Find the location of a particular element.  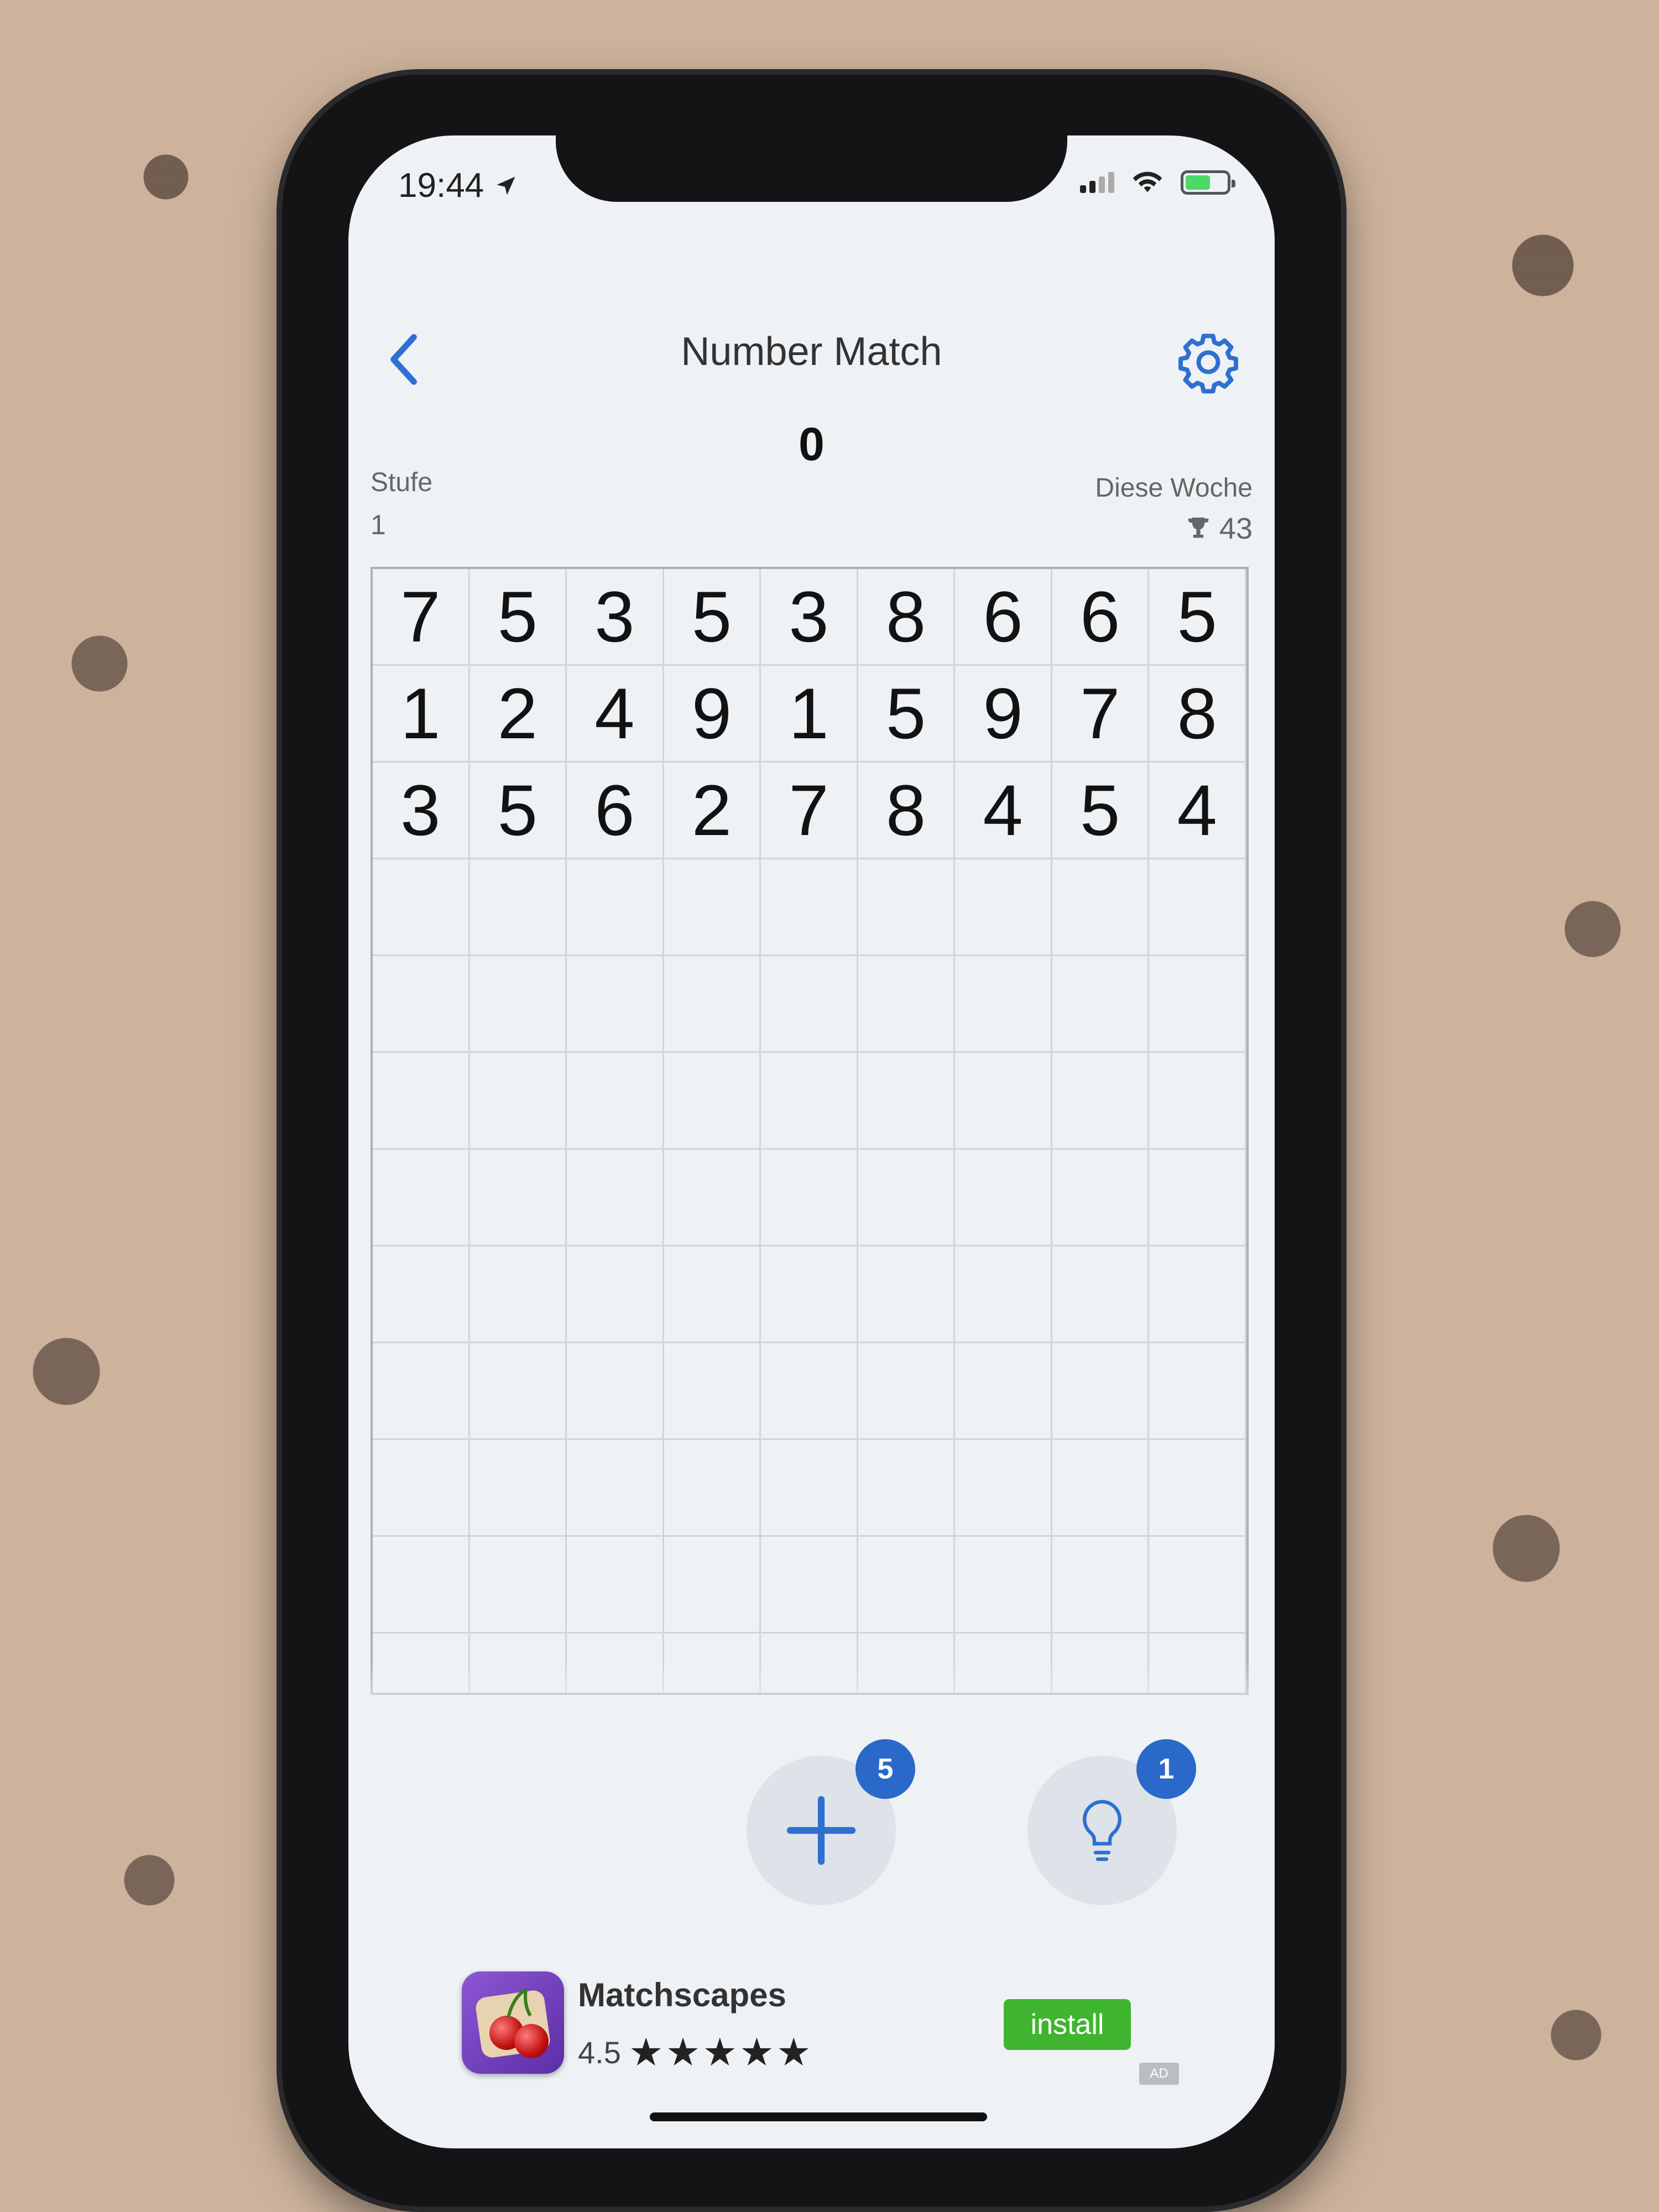

level-label: Stufe is located at coordinates (402, 482).